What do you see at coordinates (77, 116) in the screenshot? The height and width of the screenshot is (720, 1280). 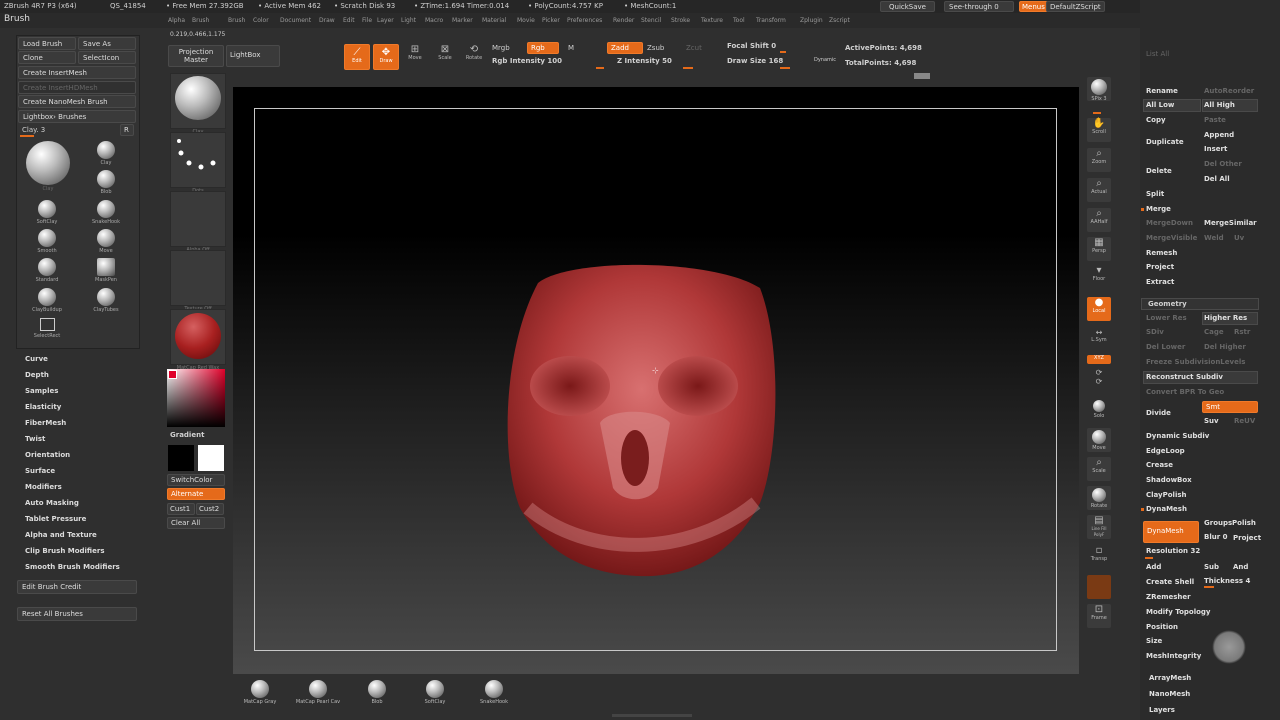 I see `lightbox-brushes-button: Lightbox› Brushes` at bounding box center [77, 116].